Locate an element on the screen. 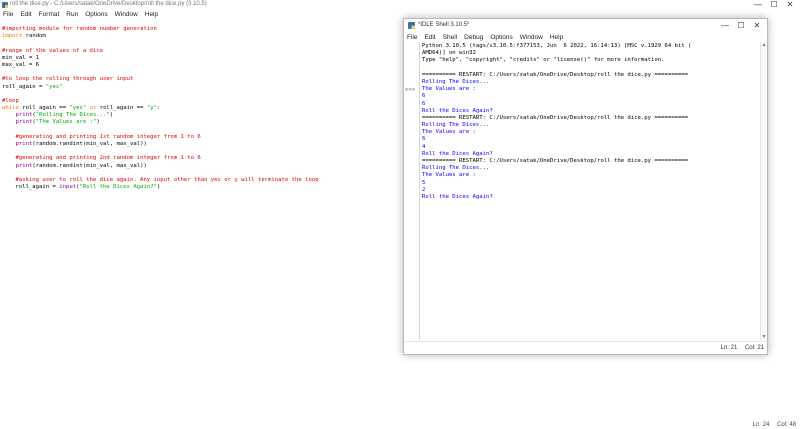 The height and width of the screenshot is (429, 800). code-line: print(random.randint(min_val, max_val)) is located at coordinates (202, 166).